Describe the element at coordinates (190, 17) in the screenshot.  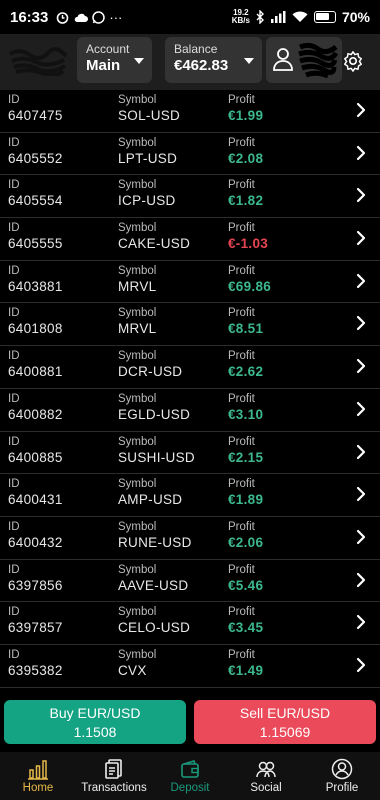
I see `status-bar: 16:33 ··· 19.2 KB/s 70%` at that location.